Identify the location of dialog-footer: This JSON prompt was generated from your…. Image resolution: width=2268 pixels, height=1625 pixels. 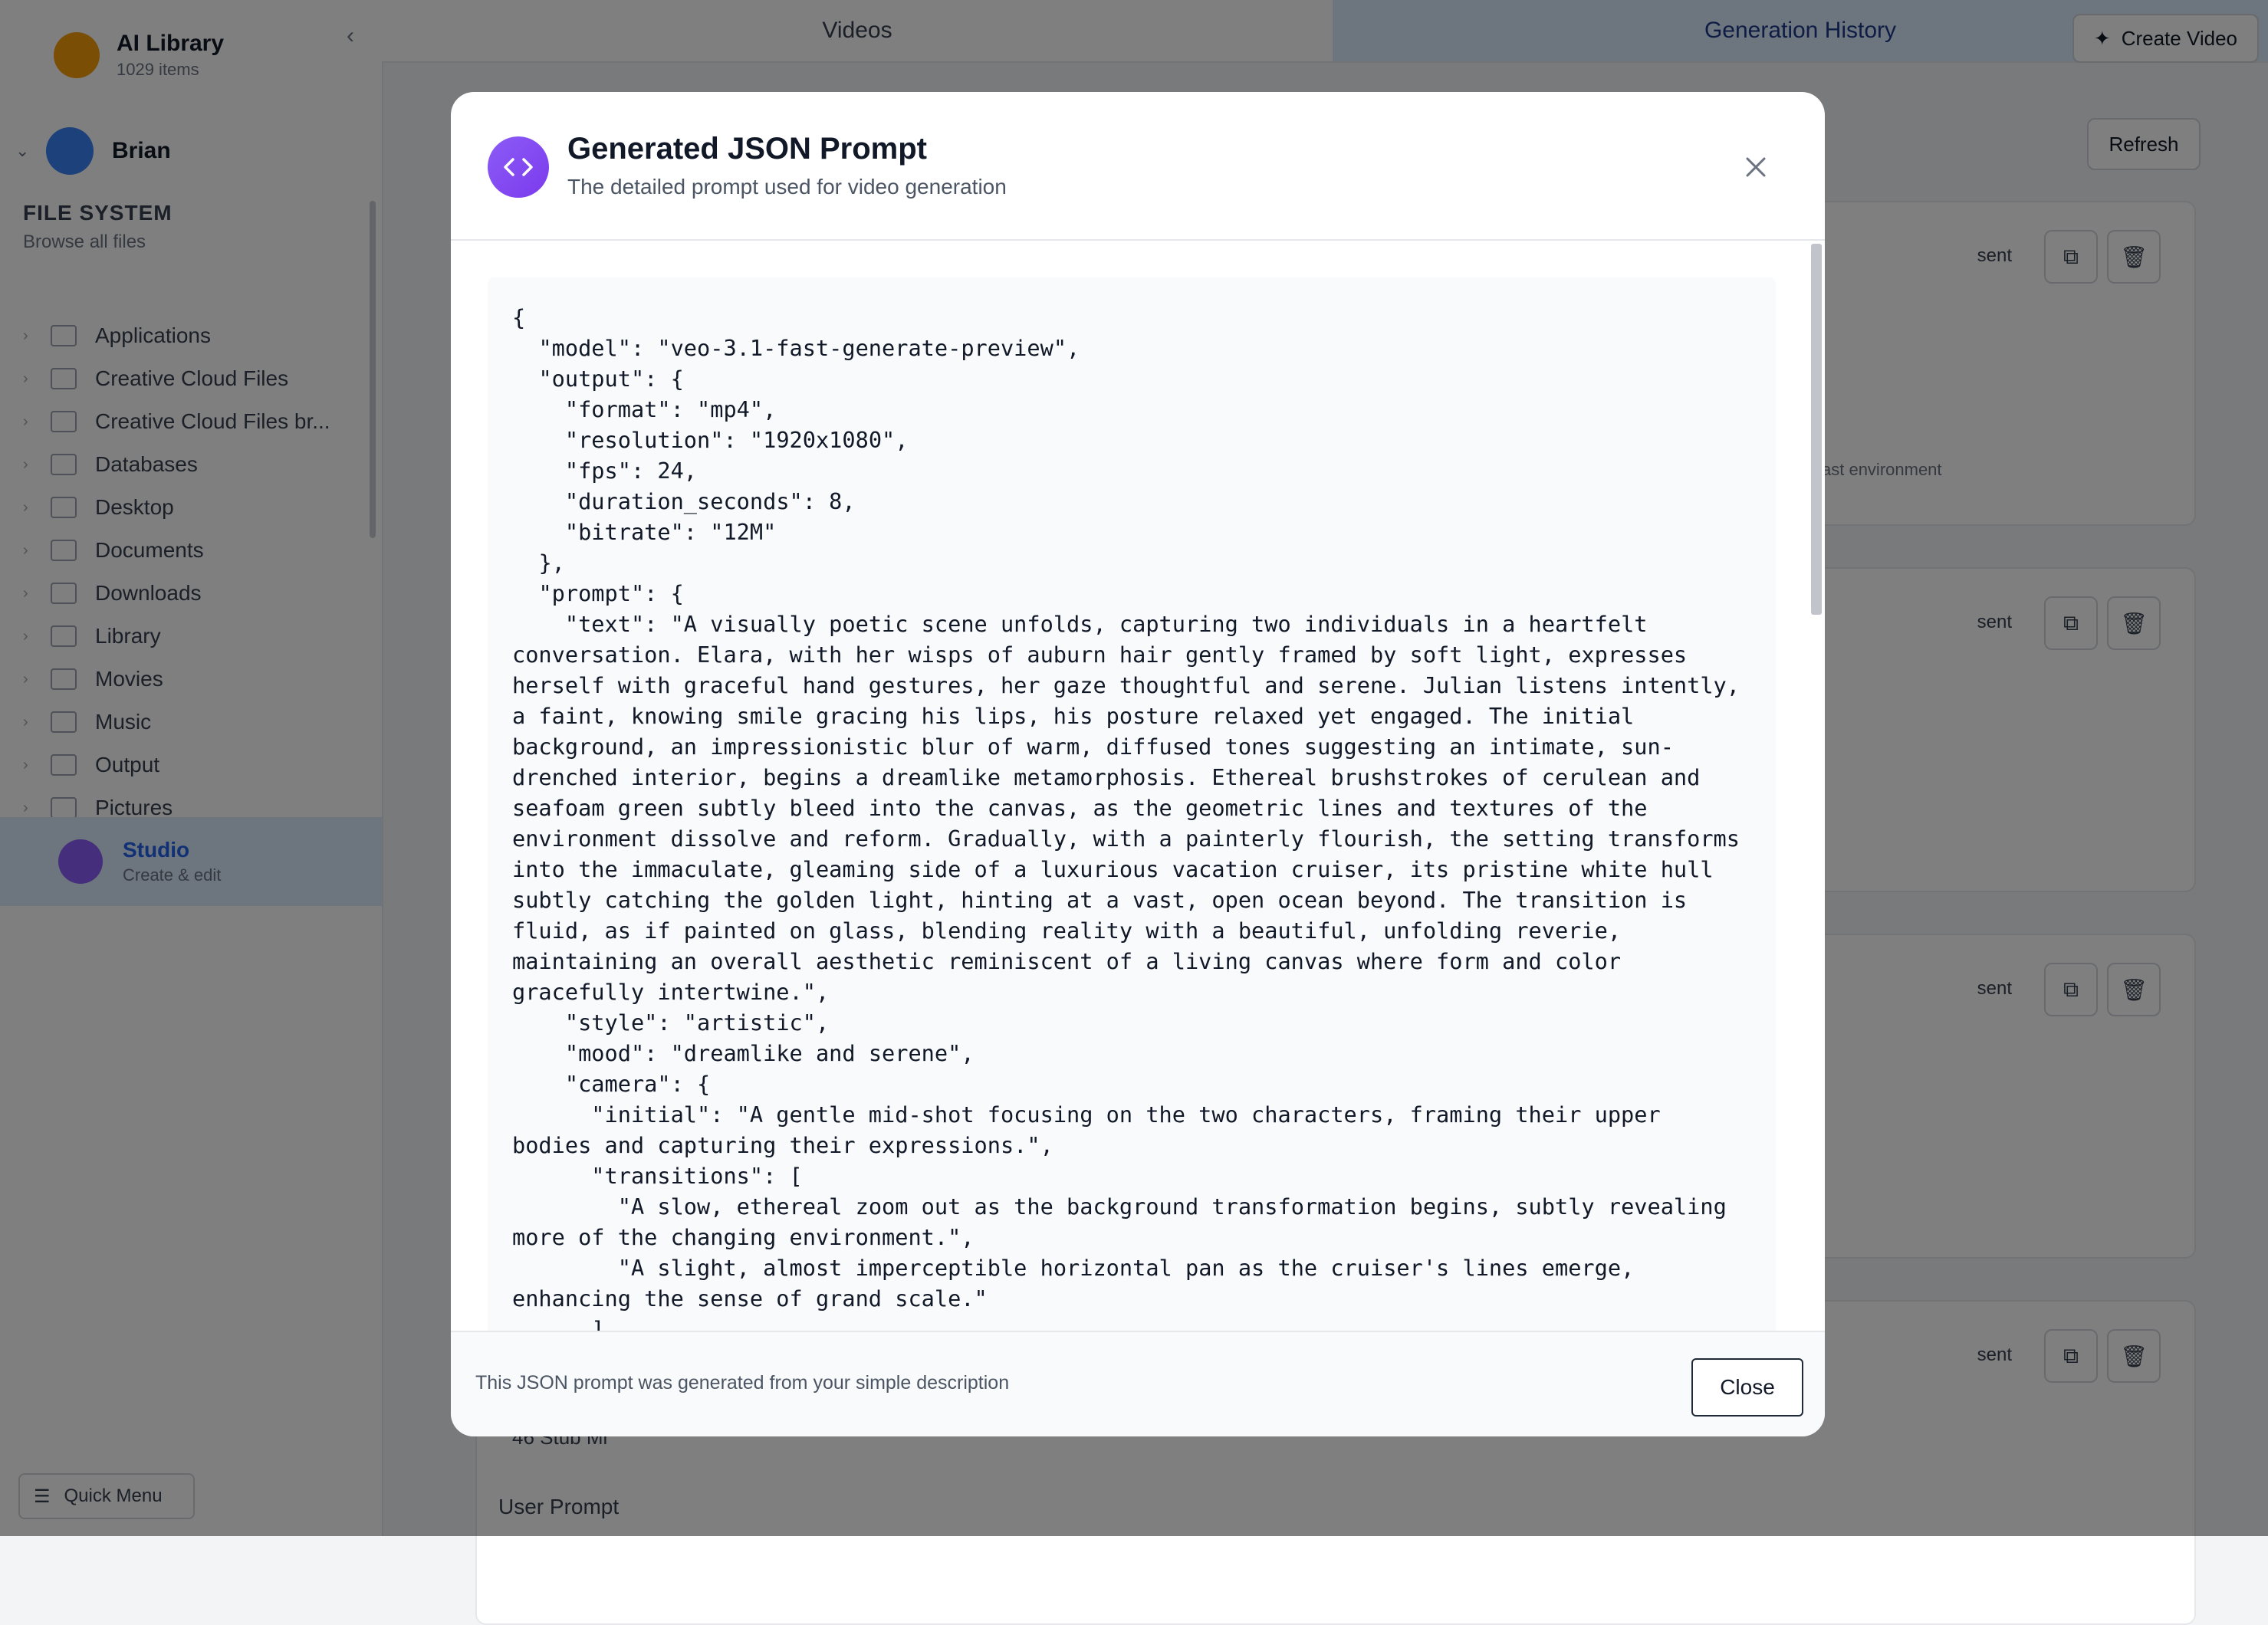
(1138, 1383).